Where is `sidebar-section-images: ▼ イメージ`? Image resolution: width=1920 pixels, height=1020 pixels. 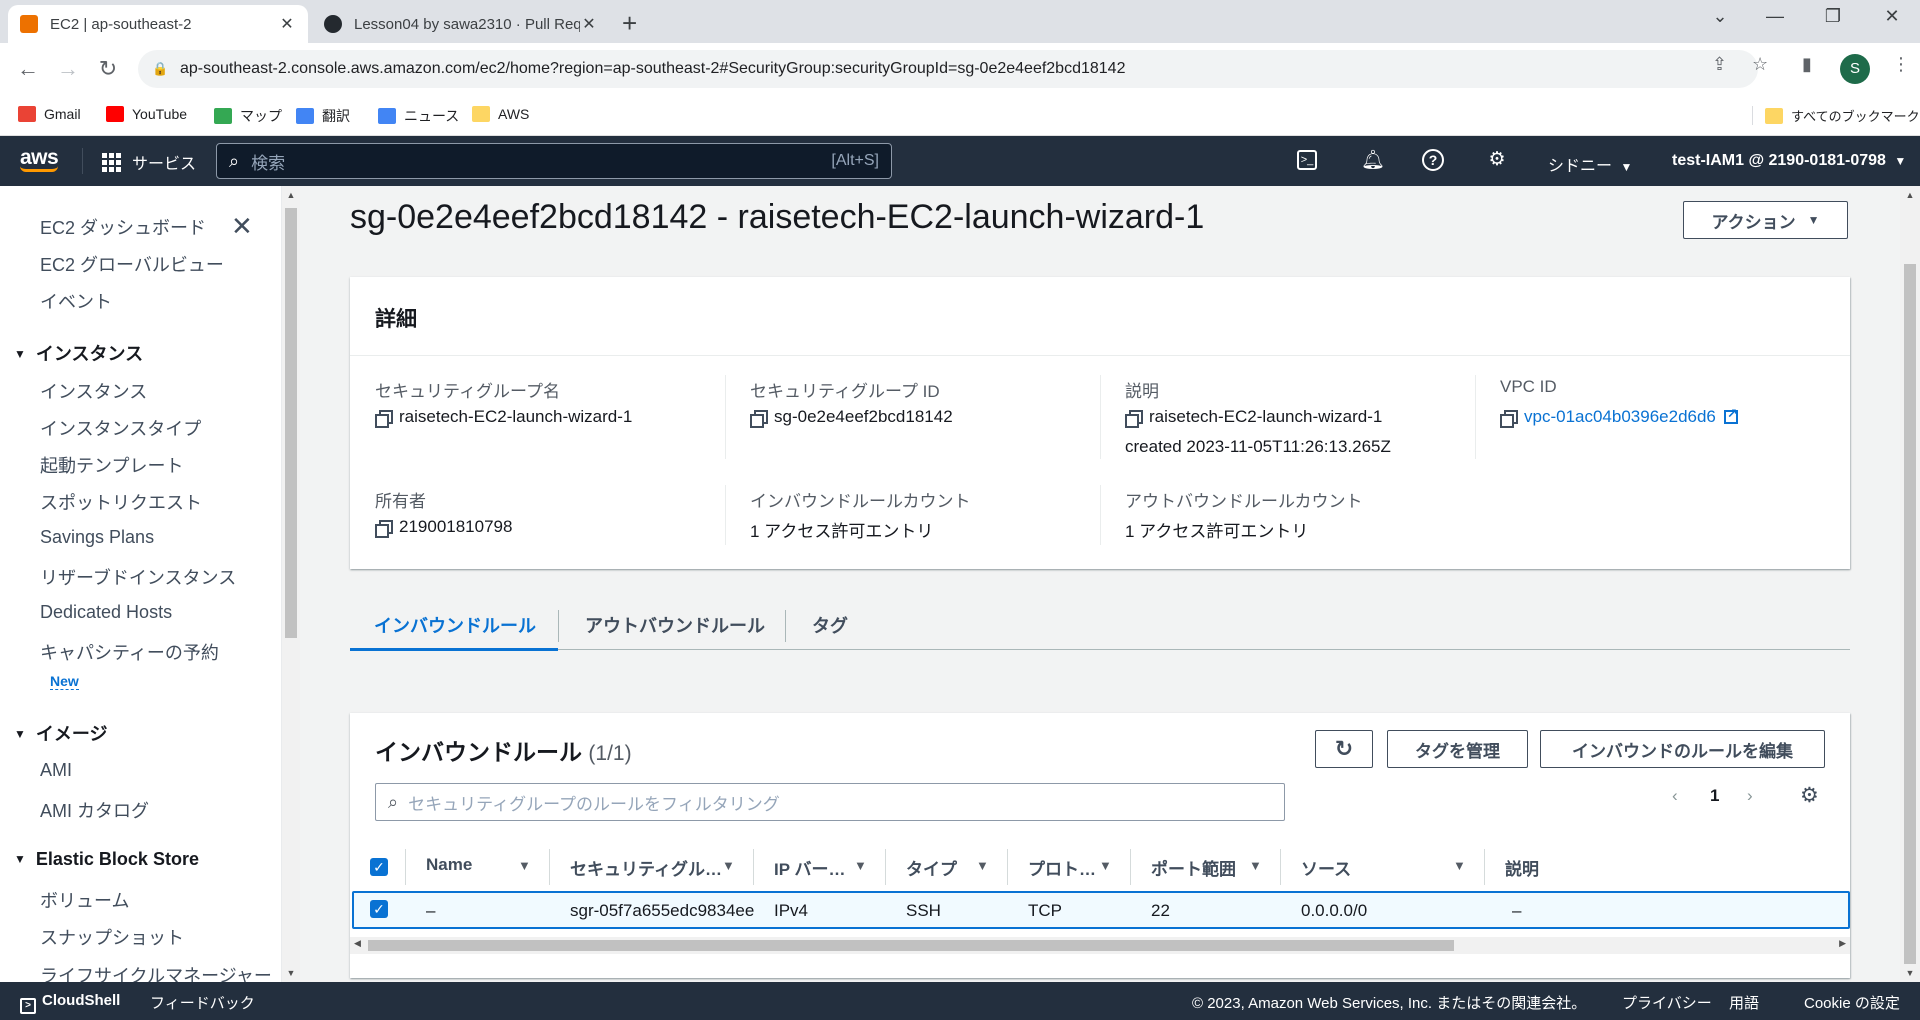
sidebar-section-images: ▼ イメージ is located at coordinates (61, 733).